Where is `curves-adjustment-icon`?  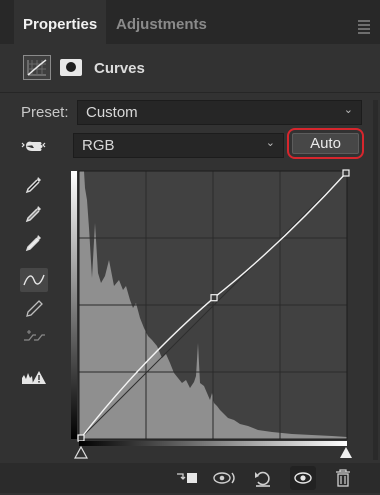
curves-adjustment-icon is located at coordinates (37, 67).